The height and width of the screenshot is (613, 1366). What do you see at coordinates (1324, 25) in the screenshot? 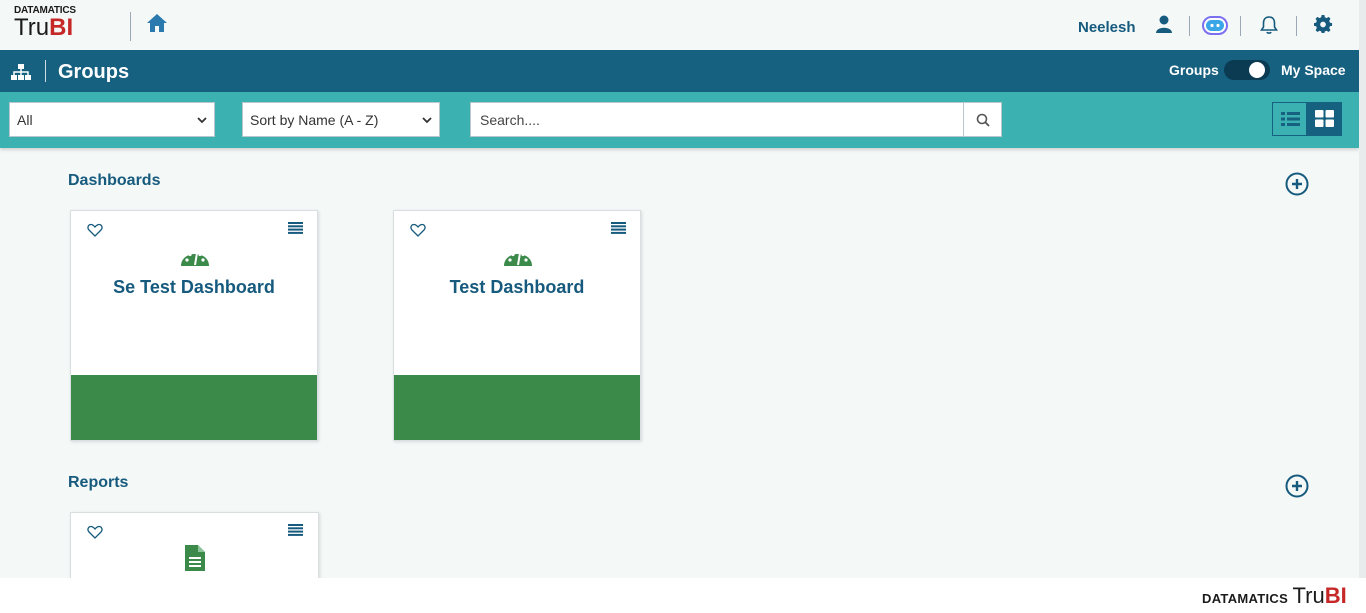
I see `gear-icon` at bounding box center [1324, 25].